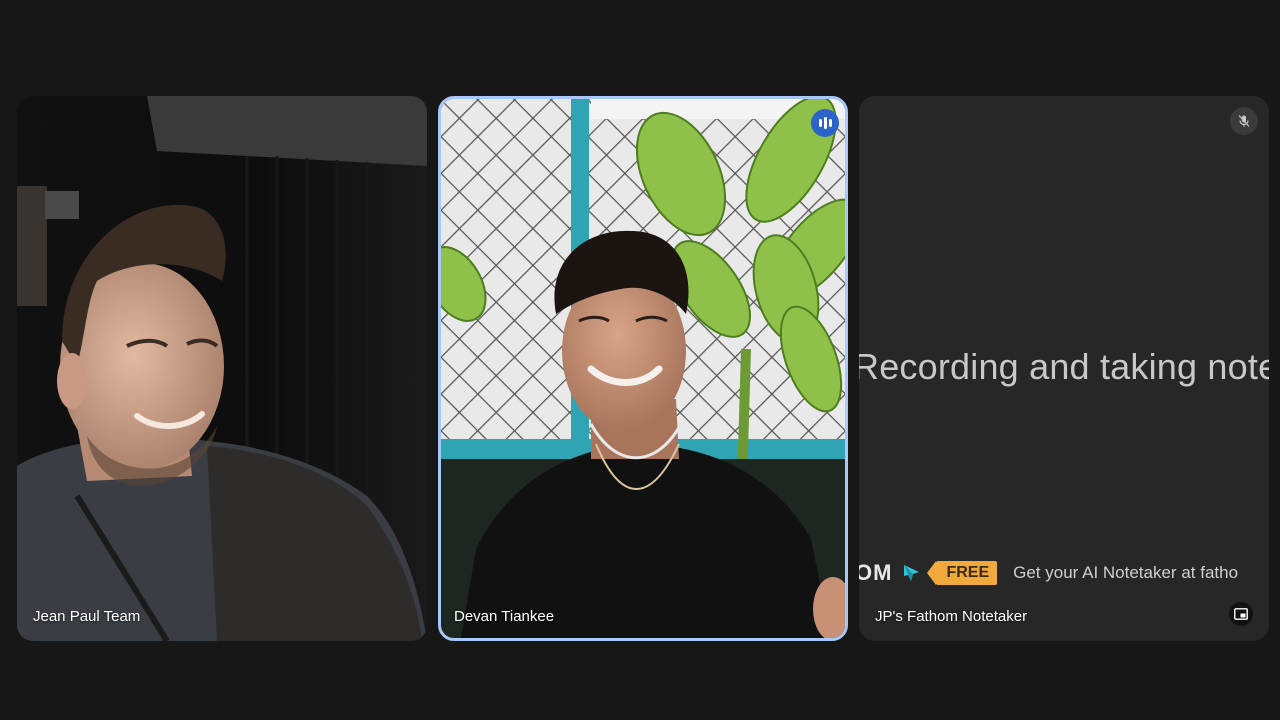 This screenshot has height=720, width=1280. Describe the element at coordinates (1244, 121) in the screenshot. I see `mic-off-icon` at that location.